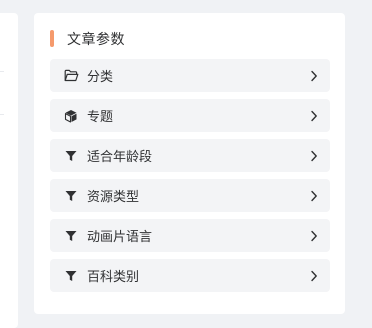 The height and width of the screenshot is (328, 372). I want to click on param-item-label: 适合年龄段, so click(120, 157).